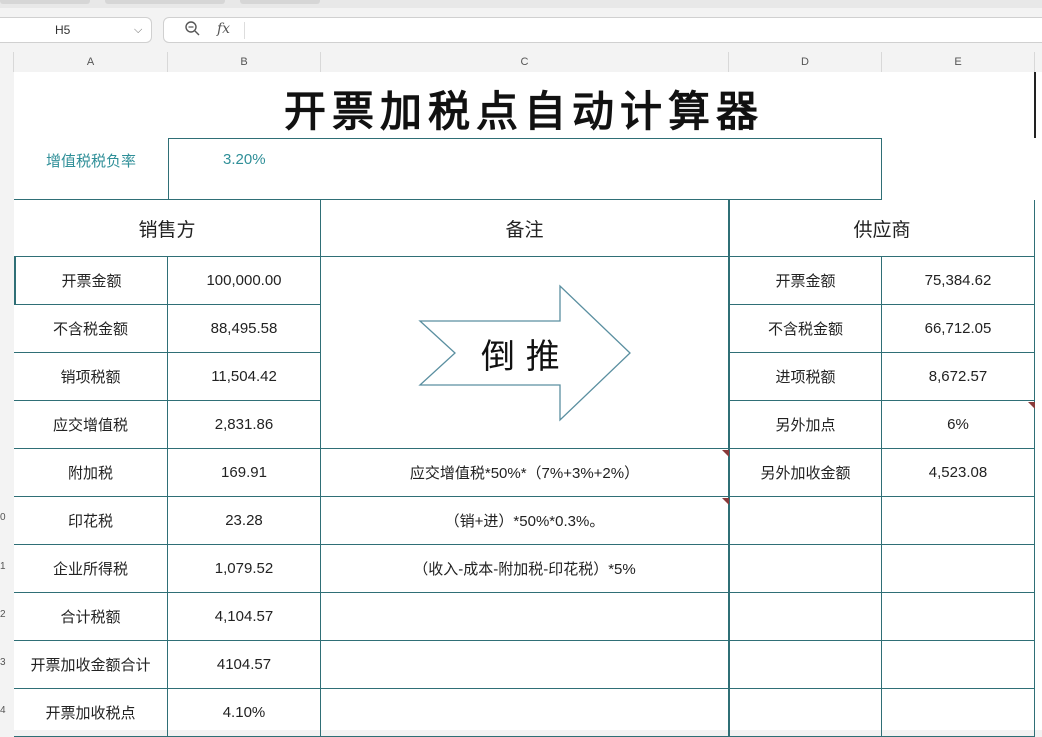 This screenshot has height=737, width=1042. I want to click on row-header-10: 0, so click(7, 520).